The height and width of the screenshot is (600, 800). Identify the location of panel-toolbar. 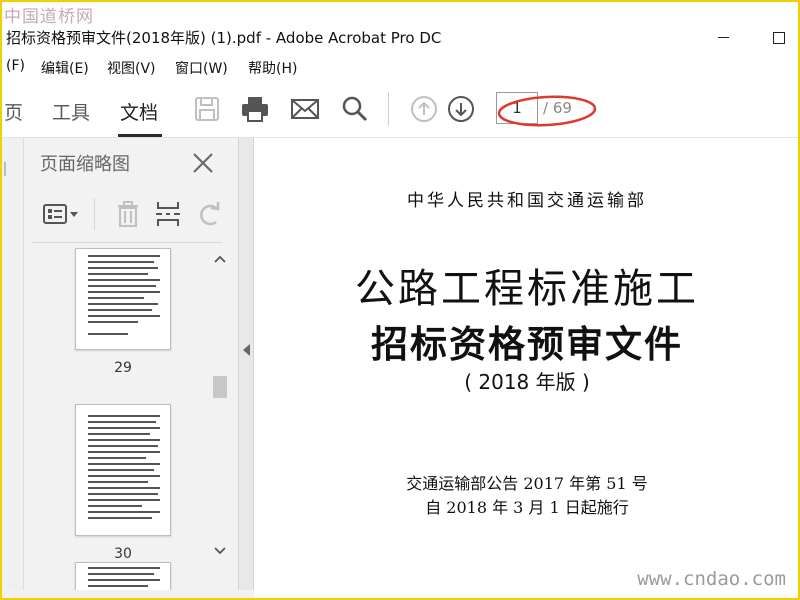
(131, 214).